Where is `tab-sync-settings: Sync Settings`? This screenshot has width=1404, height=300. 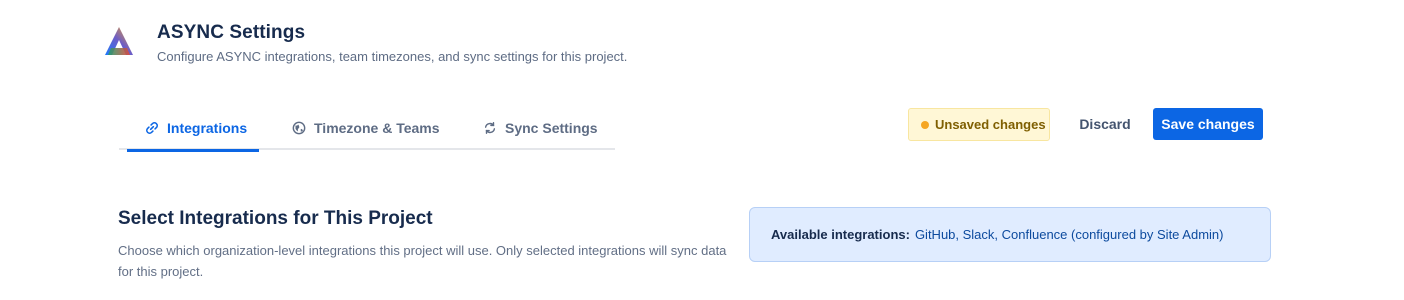 tab-sync-settings: Sync Settings is located at coordinates (540, 128).